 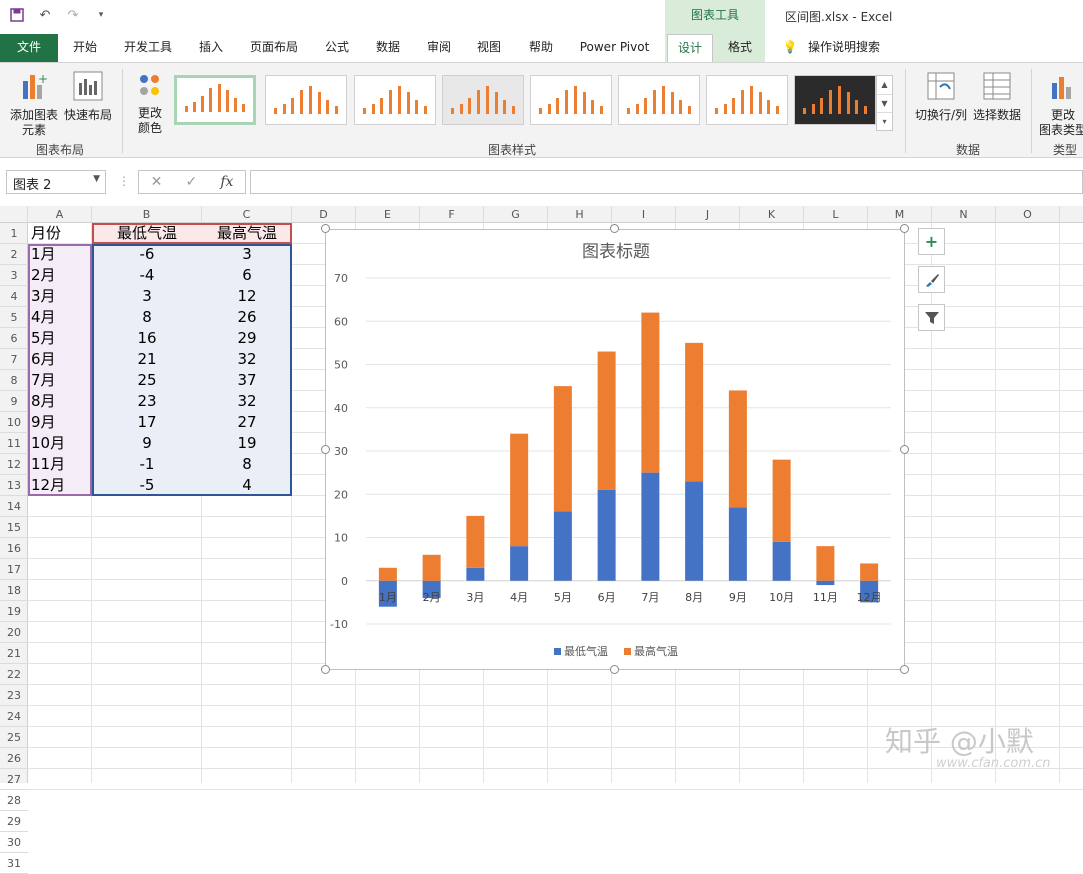 I want to click on column-header: D, so click(x=324, y=214).